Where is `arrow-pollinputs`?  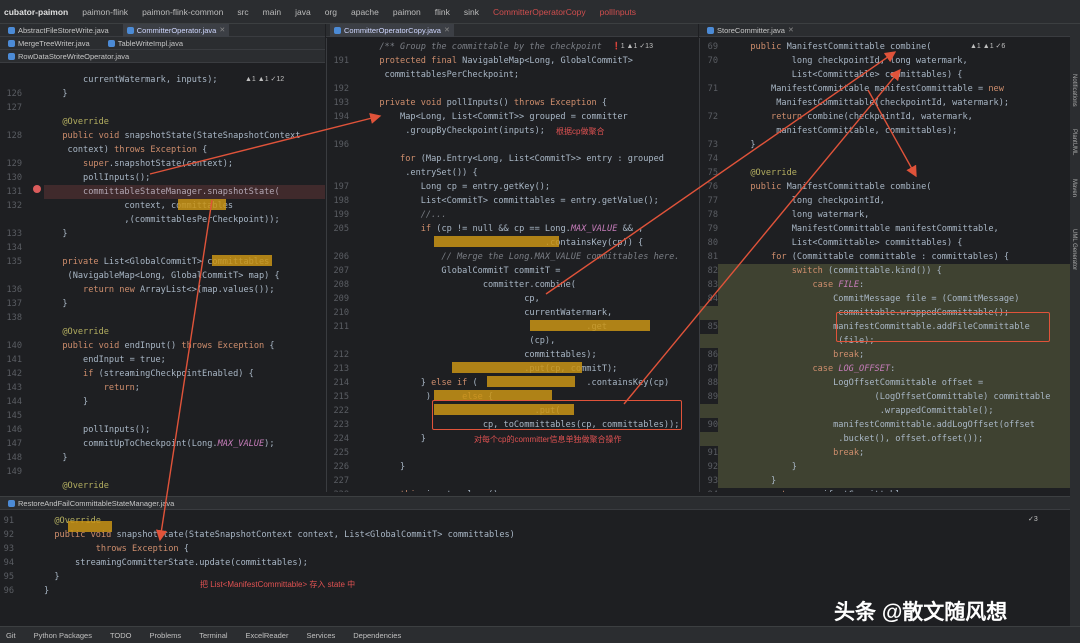
arrow-pollinputs is located at coordinates (265, 143).